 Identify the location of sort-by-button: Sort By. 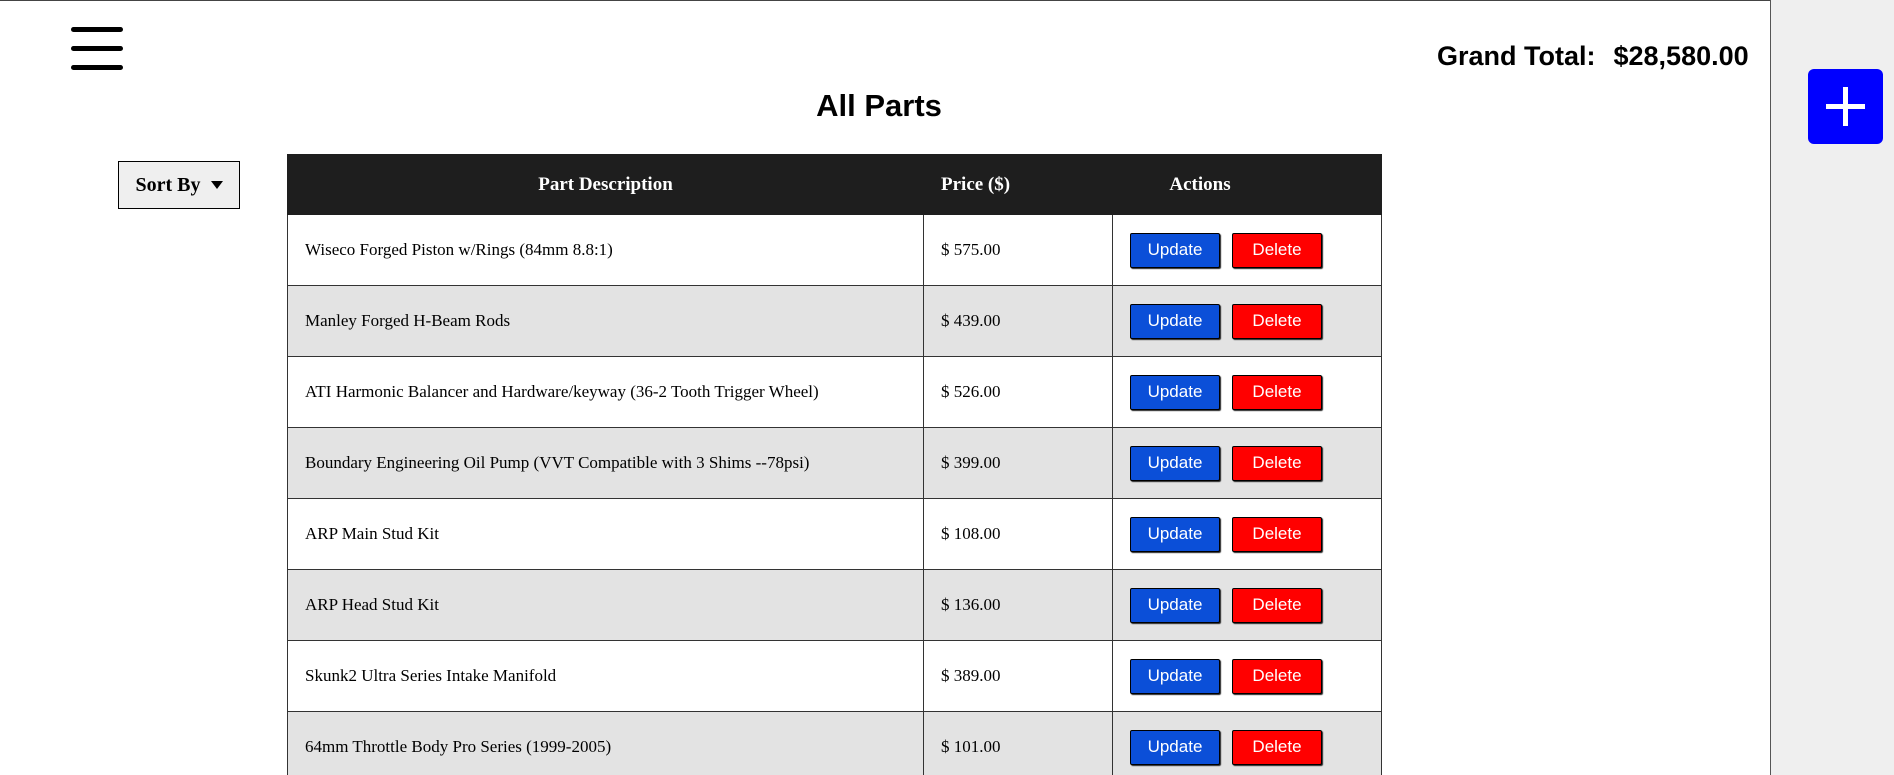
(179, 185).